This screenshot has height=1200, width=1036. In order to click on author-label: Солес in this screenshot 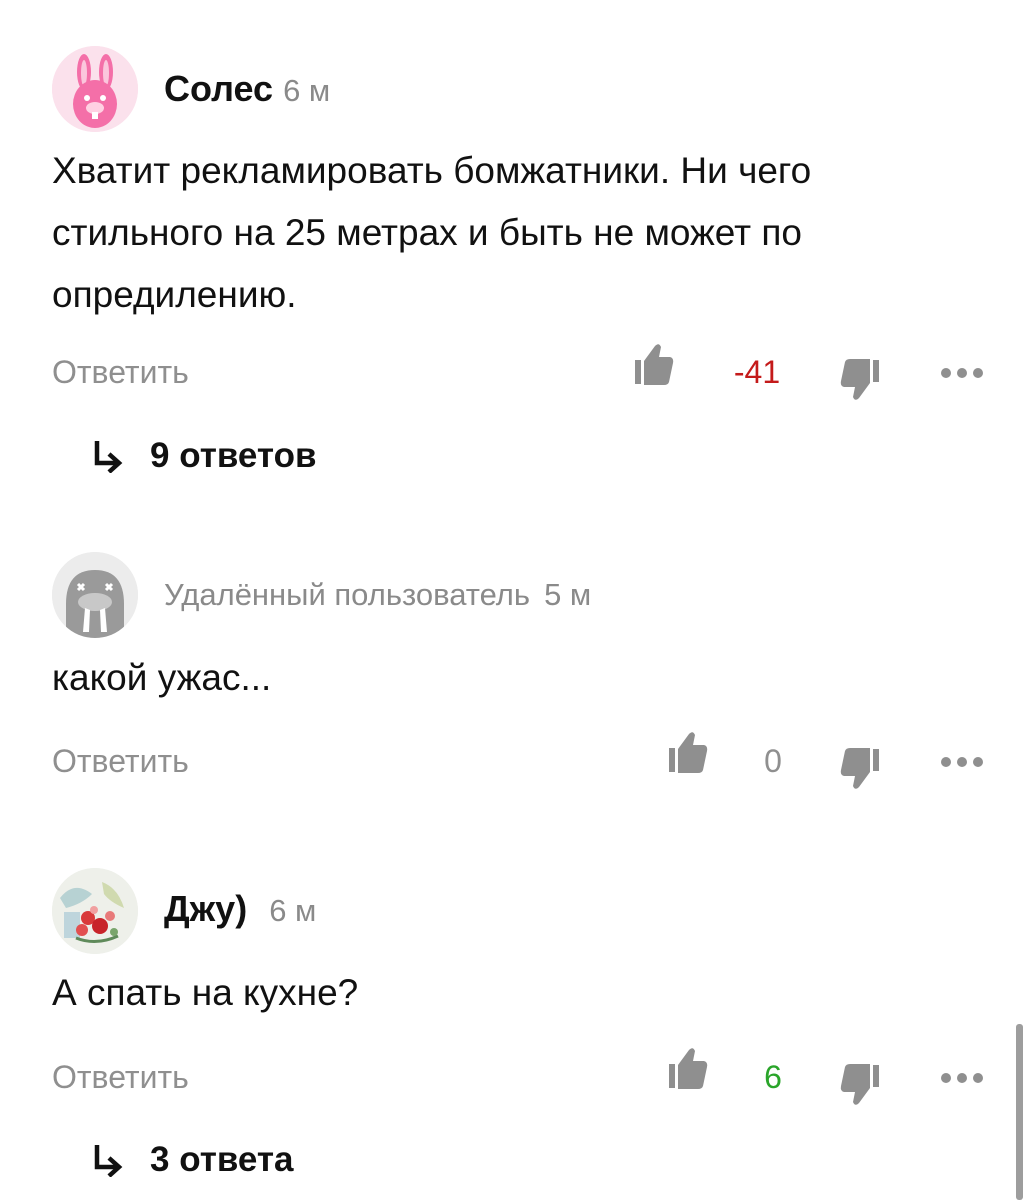, I will do `click(219, 88)`.